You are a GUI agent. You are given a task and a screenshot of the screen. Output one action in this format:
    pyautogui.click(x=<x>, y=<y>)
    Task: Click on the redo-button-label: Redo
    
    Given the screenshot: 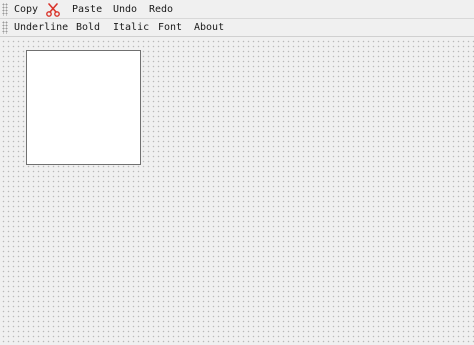 What is the action you would take?
    pyautogui.click(x=161, y=9)
    